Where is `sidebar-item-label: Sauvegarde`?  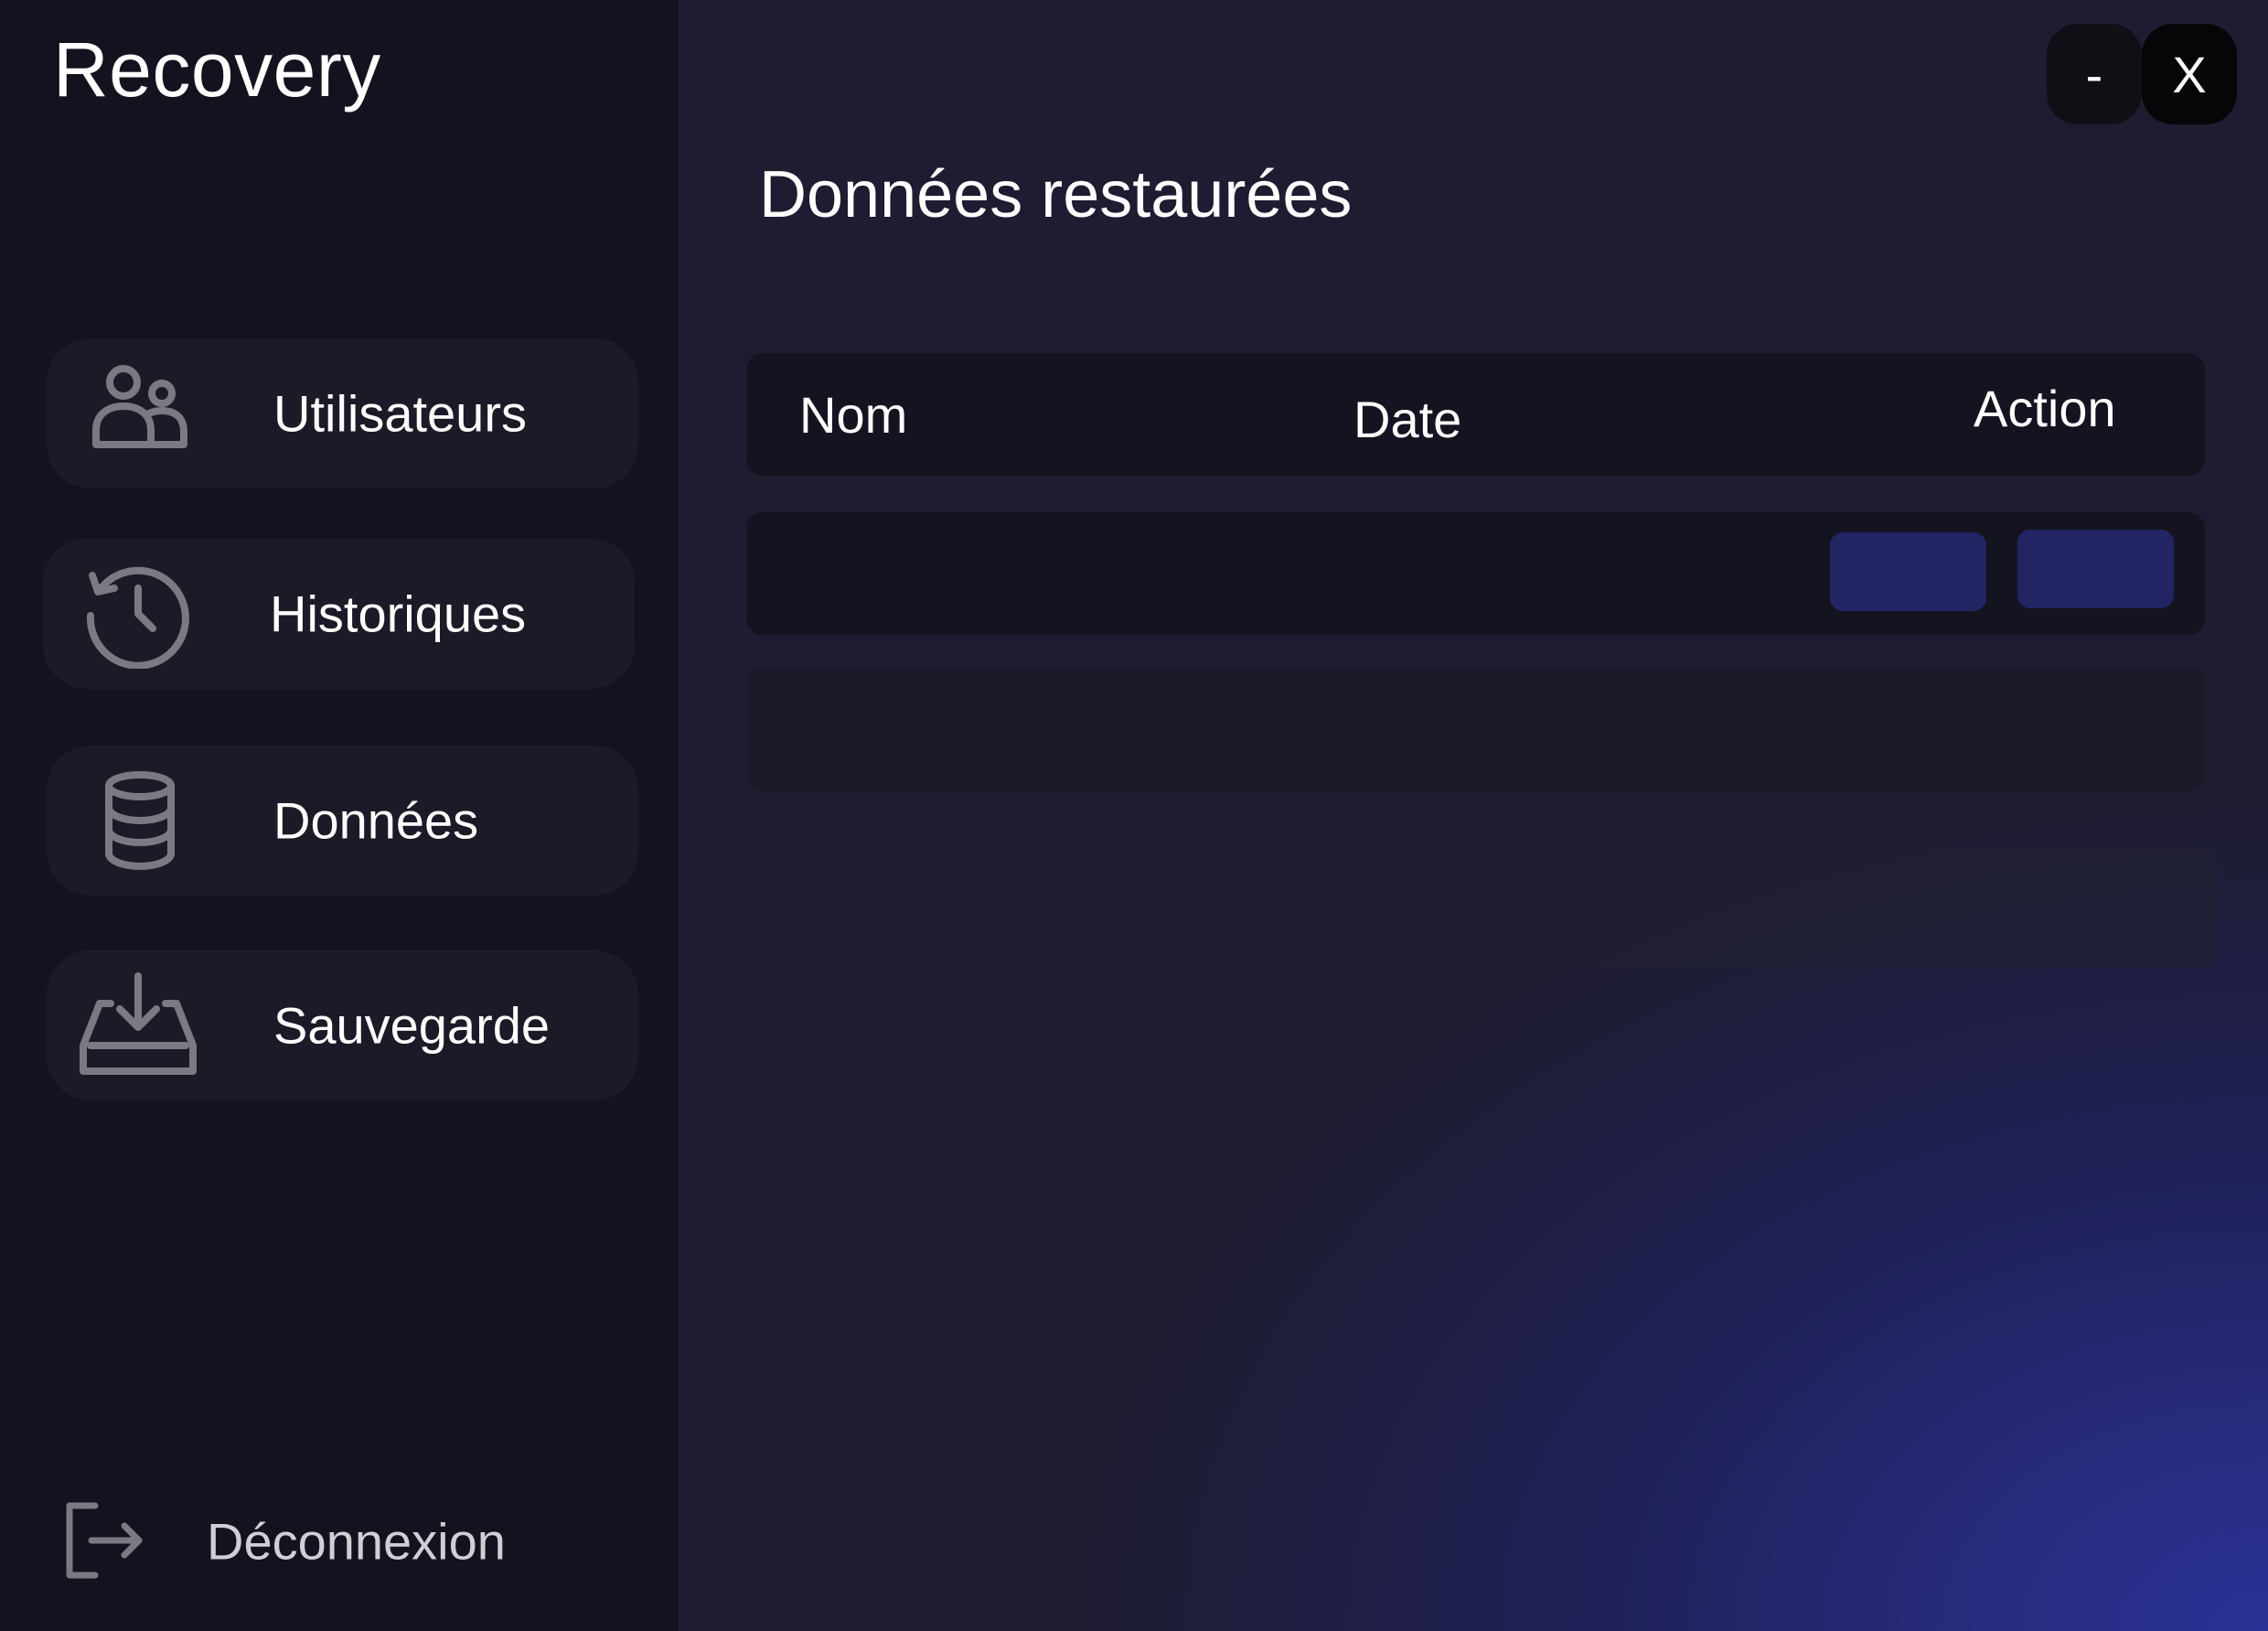
sidebar-item-label: Sauvegarde is located at coordinates (412, 1025).